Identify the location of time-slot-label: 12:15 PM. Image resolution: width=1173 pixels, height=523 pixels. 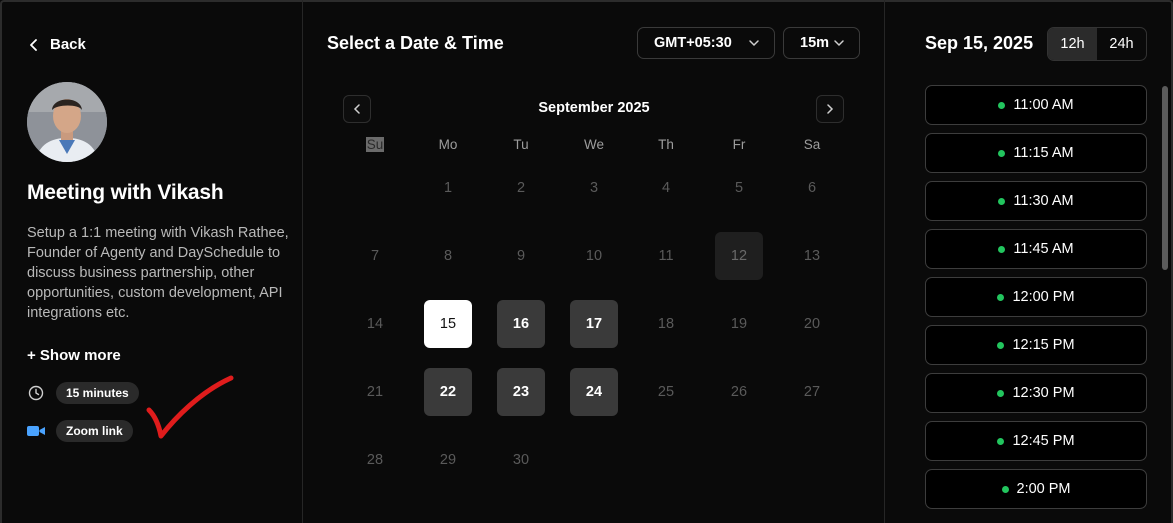
(1043, 345).